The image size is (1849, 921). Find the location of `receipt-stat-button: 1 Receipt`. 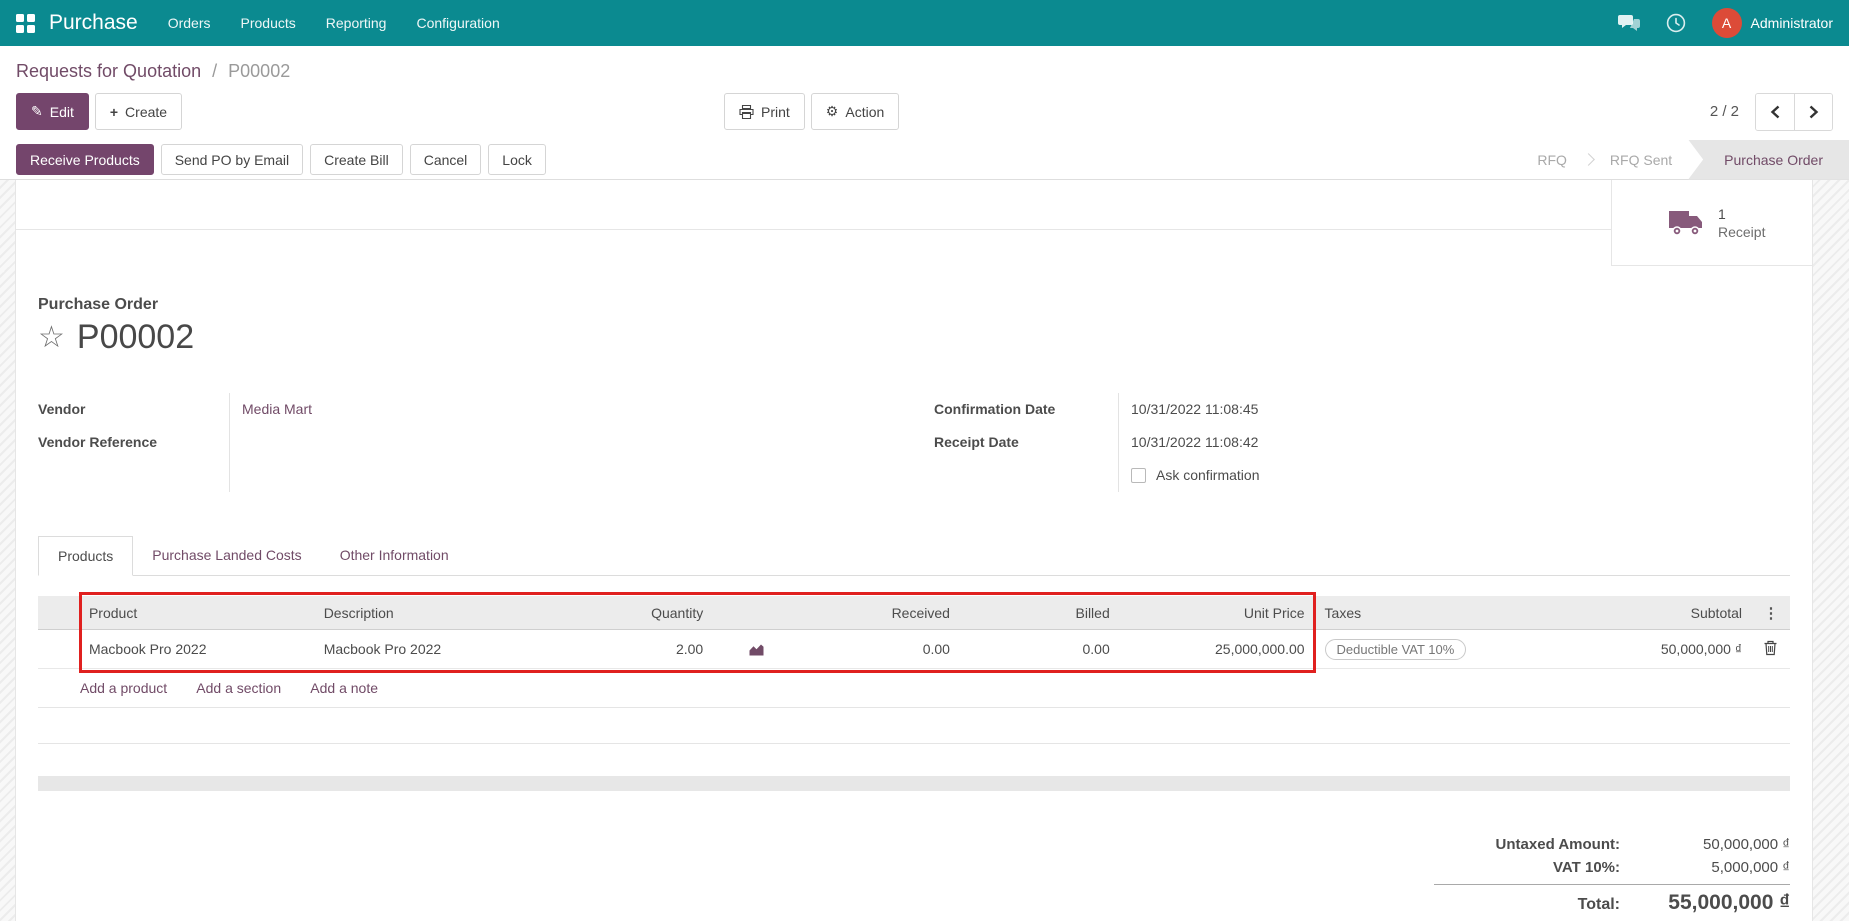

receipt-stat-button: 1 Receipt is located at coordinates (1711, 223).